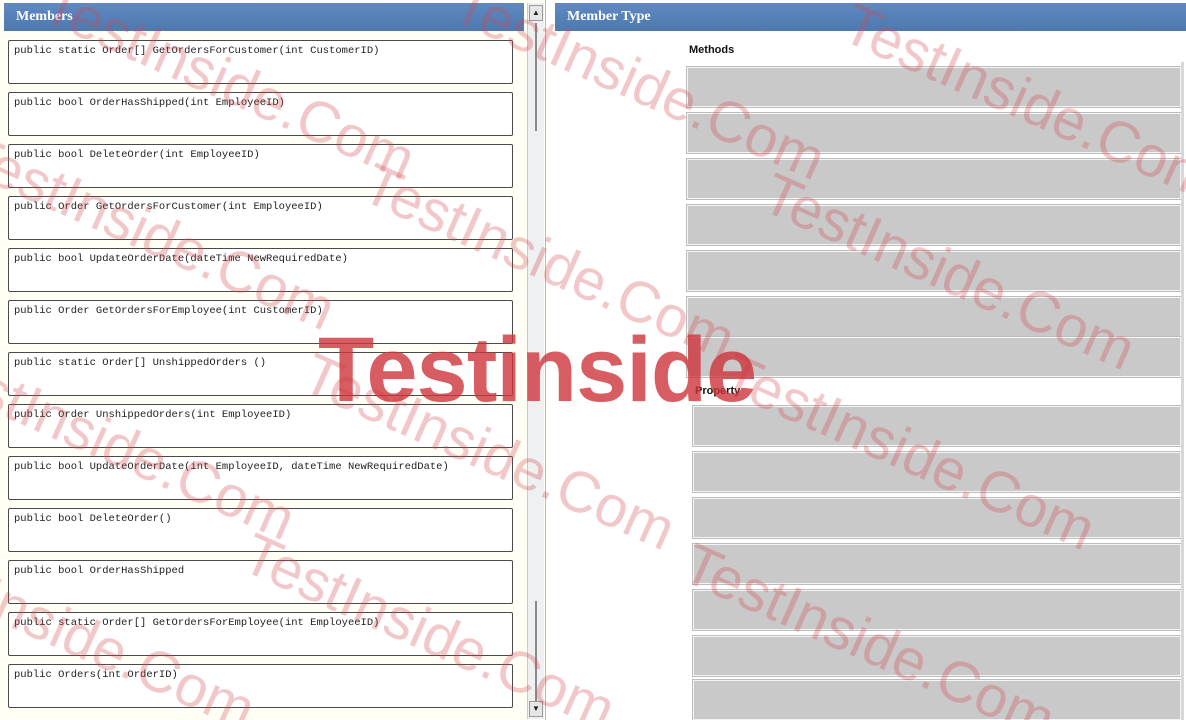 The image size is (1186, 720). What do you see at coordinates (535, 361) in the screenshot?
I see `members-scrollbar: ▲ ▼` at bounding box center [535, 361].